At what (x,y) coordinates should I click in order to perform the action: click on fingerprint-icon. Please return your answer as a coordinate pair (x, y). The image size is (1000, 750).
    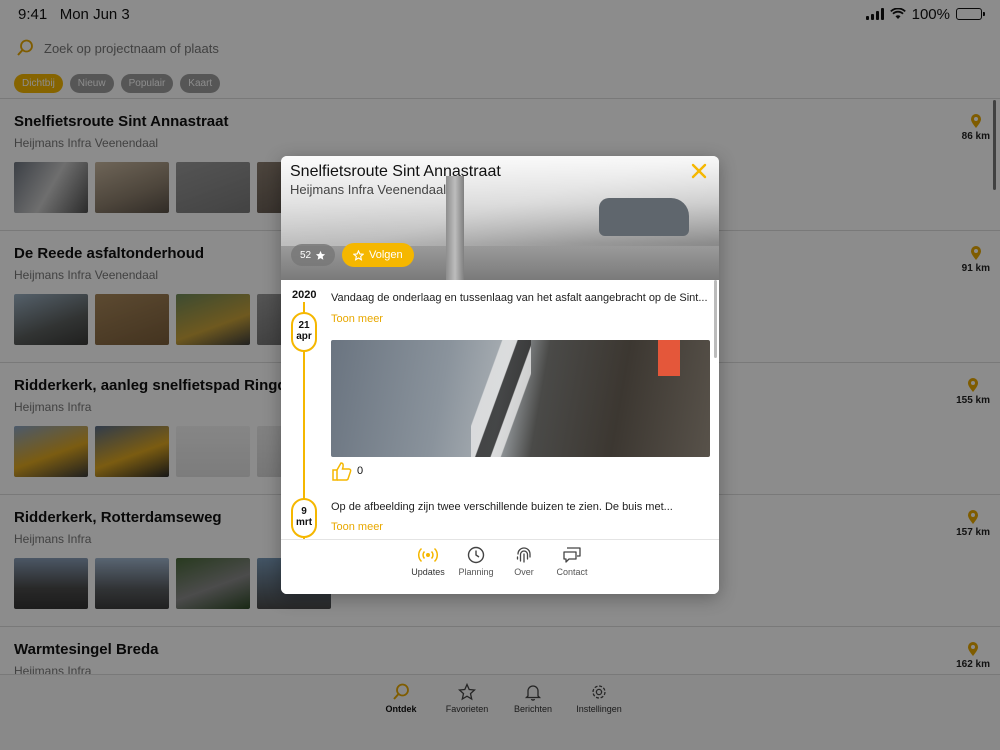
    Looking at the image, I should click on (523, 555).